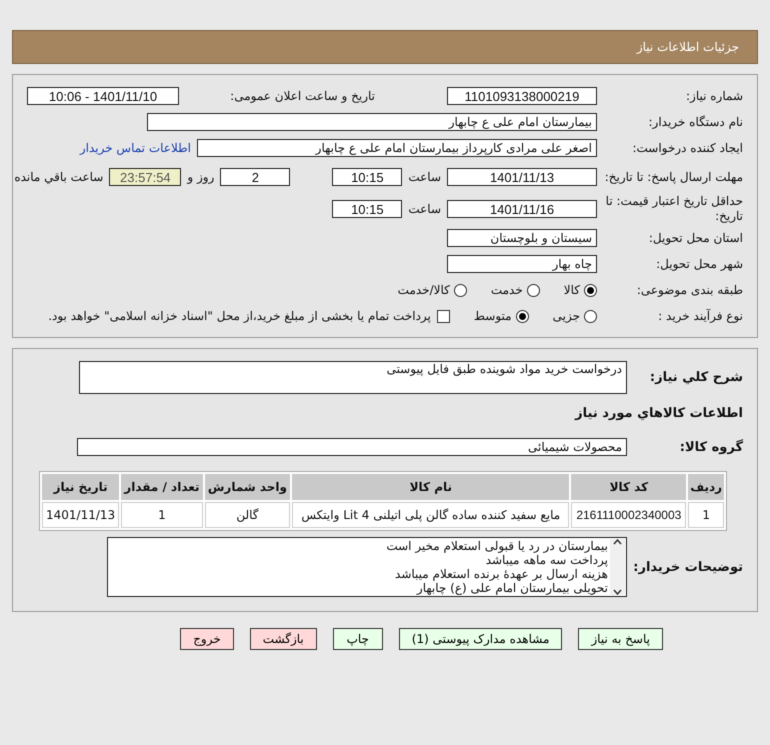 This screenshot has height=745, width=770. Describe the element at coordinates (352, 447) in the screenshot. I see `goods-group-field: محصولات شیمیائی` at that location.